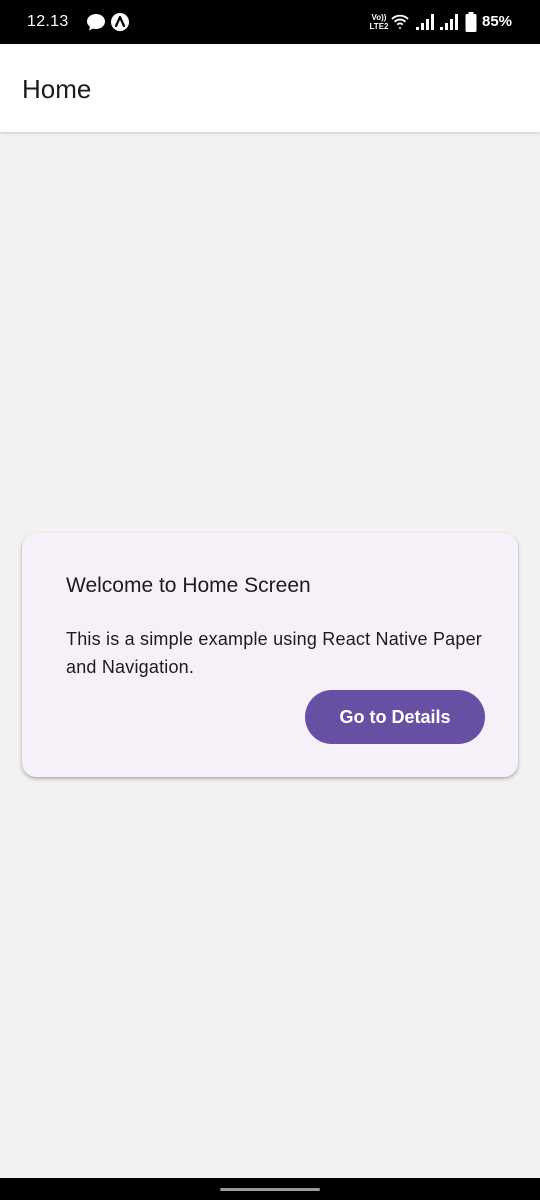 The height and width of the screenshot is (1200, 540). I want to click on gesture-handle, so click(270, 1189).